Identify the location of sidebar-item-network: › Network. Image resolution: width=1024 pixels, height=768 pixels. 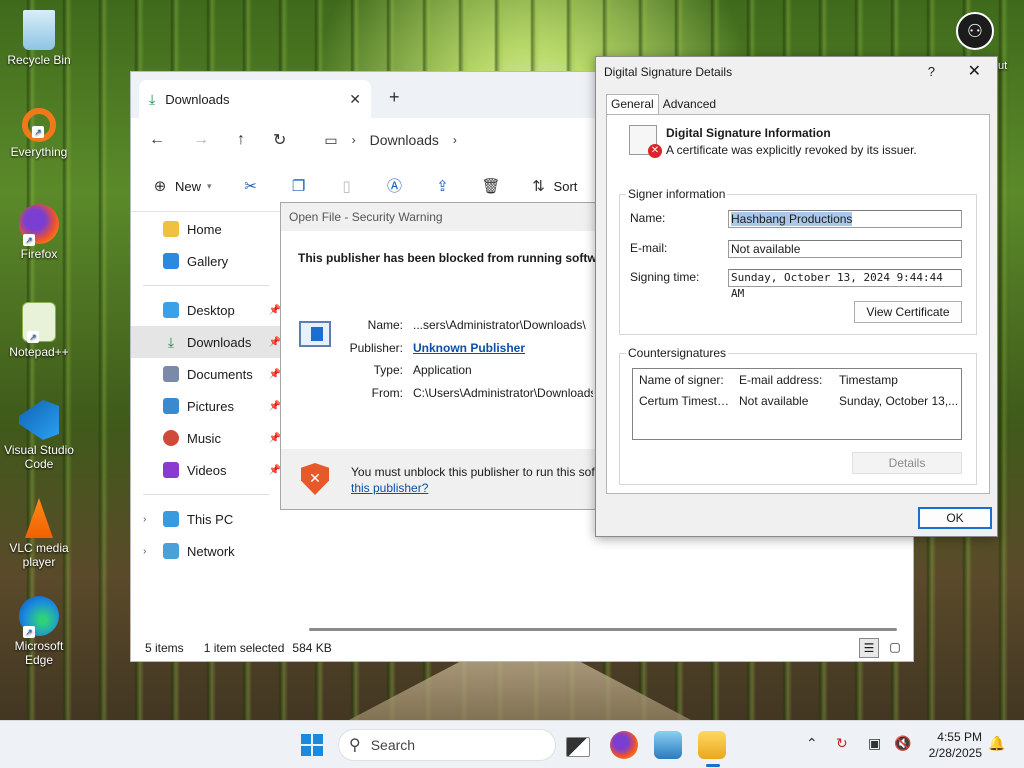
(206, 551).